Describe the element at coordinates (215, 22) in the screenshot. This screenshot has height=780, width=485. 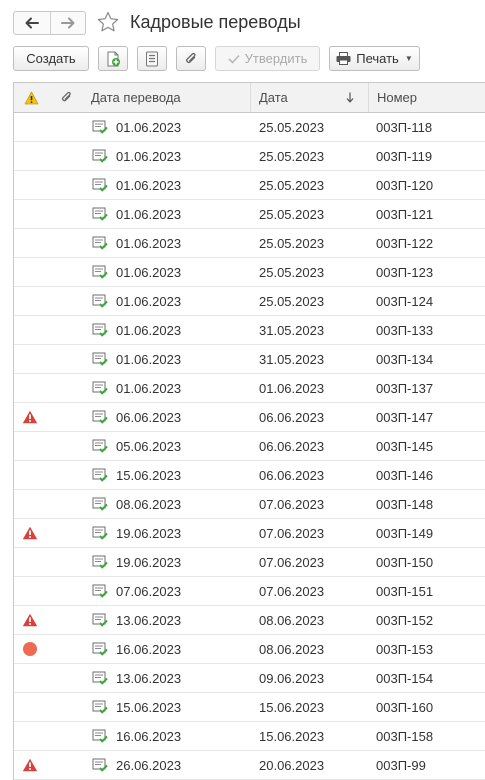
I see `page-title: Кадровые переводы` at that location.